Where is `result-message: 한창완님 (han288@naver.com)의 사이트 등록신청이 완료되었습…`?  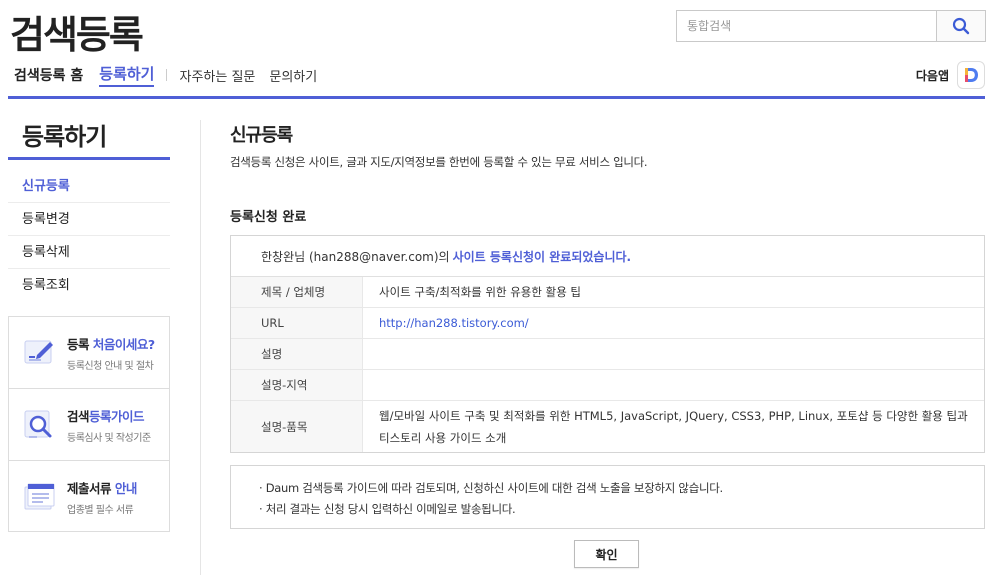
result-message: 한창완님 (han288@naver.com)의 사이트 등록신청이 완료되었습… is located at coordinates (607, 256).